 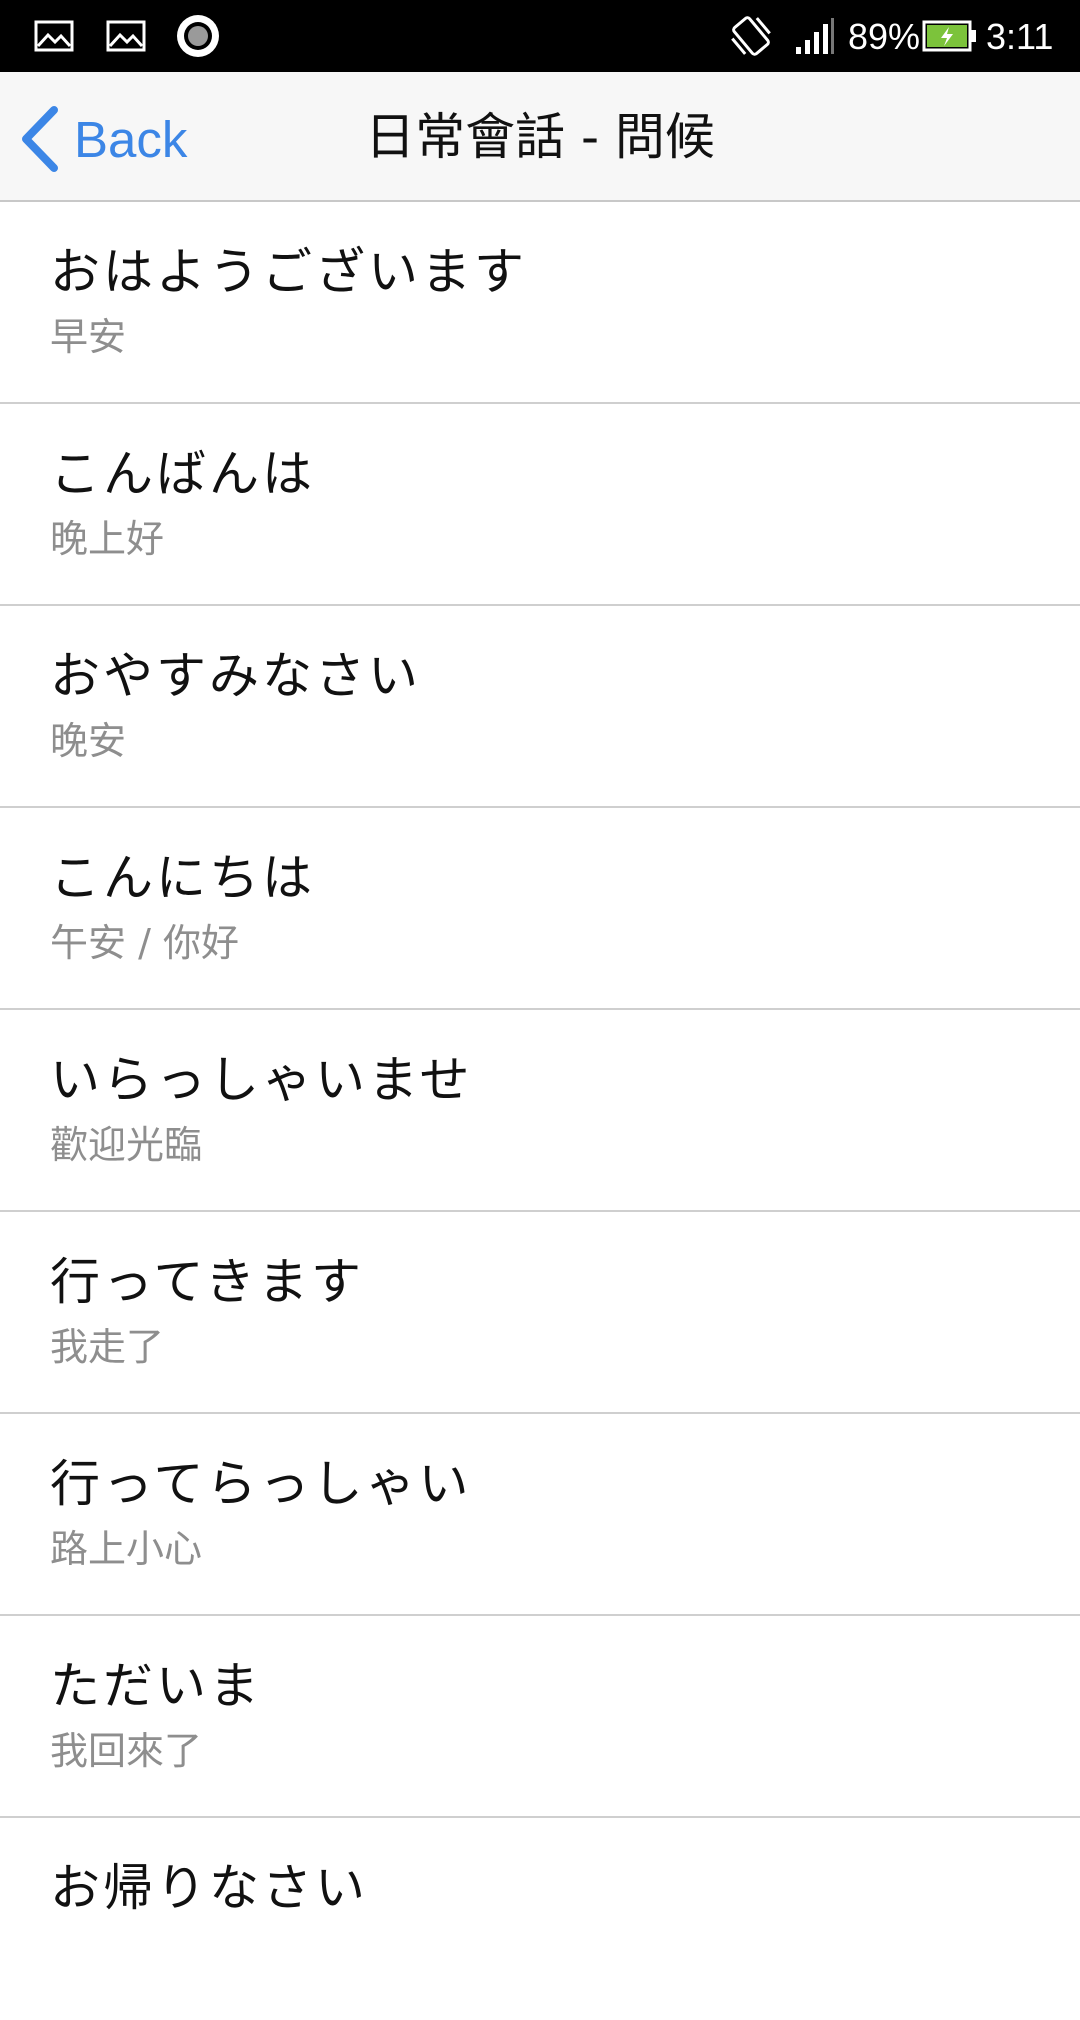 I want to click on list-item: ただいま 我回來了, so click(x=540, y=1717).